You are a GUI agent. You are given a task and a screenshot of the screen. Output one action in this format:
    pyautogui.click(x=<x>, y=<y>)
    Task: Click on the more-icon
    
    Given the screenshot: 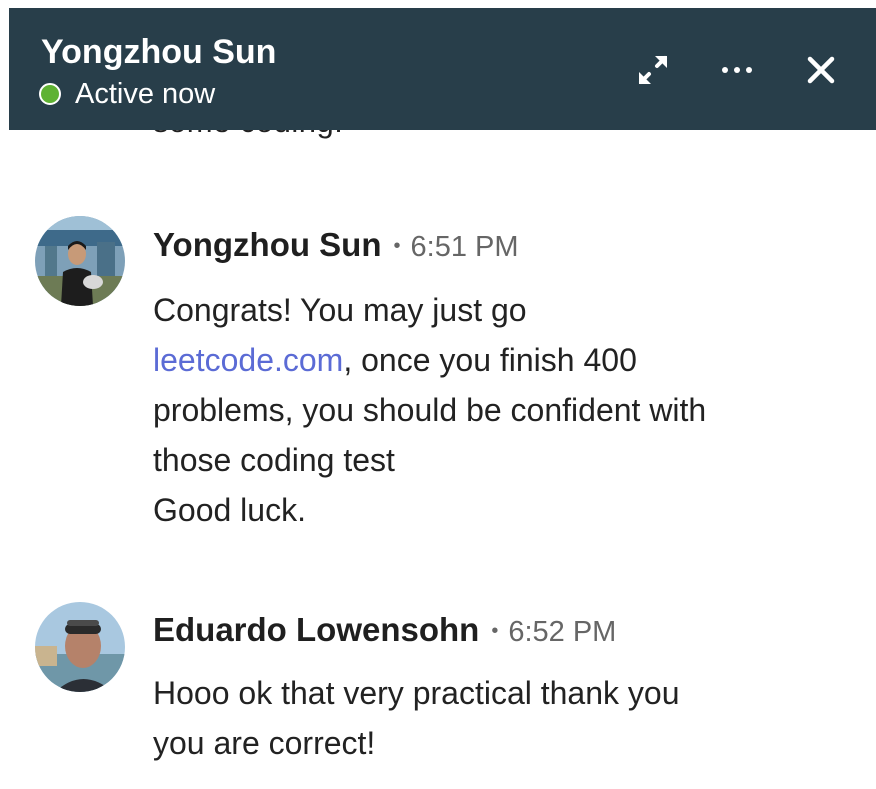 What is the action you would take?
    pyautogui.click(x=737, y=70)
    